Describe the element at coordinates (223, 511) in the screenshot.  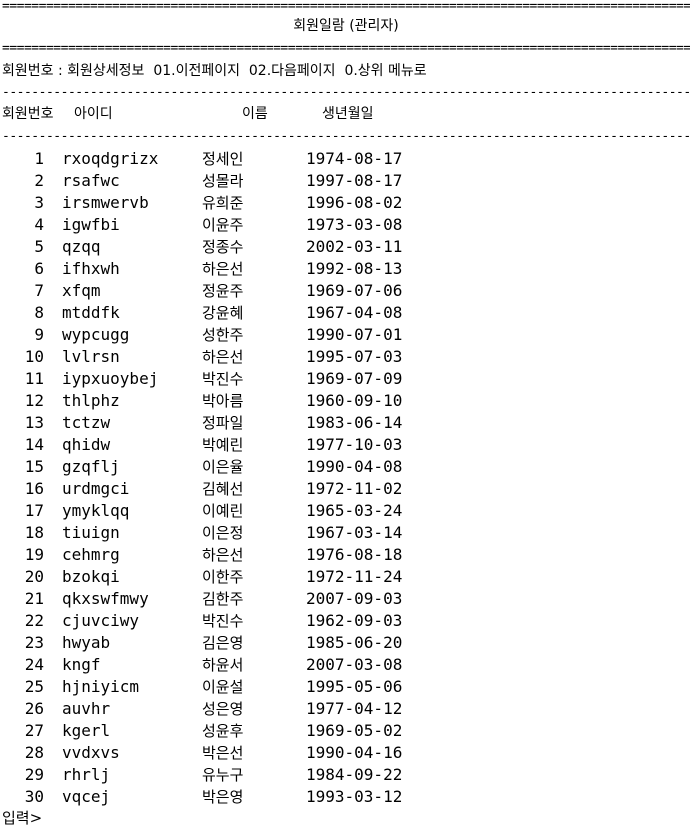
I see `member-name: 이예린` at that location.